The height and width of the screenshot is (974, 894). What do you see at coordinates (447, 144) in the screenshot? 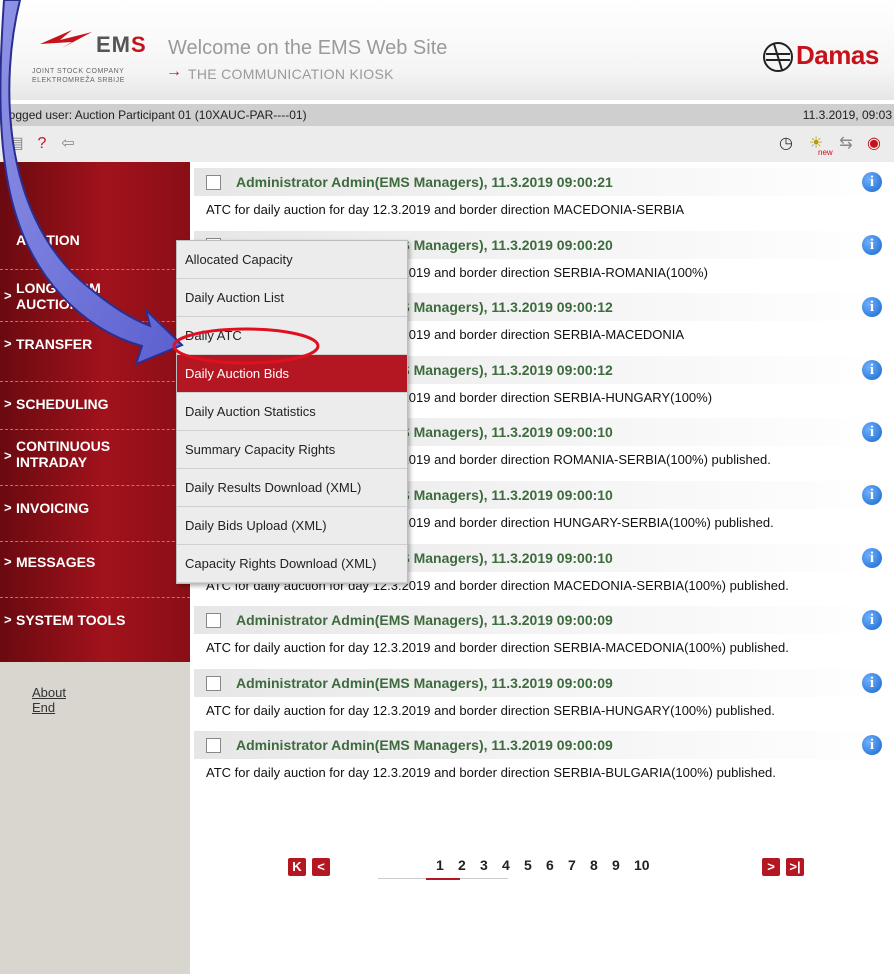
I see `toolbar: ▤ ? ⇦ ◷ ☀ new ⇆ ◉` at bounding box center [447, 144].